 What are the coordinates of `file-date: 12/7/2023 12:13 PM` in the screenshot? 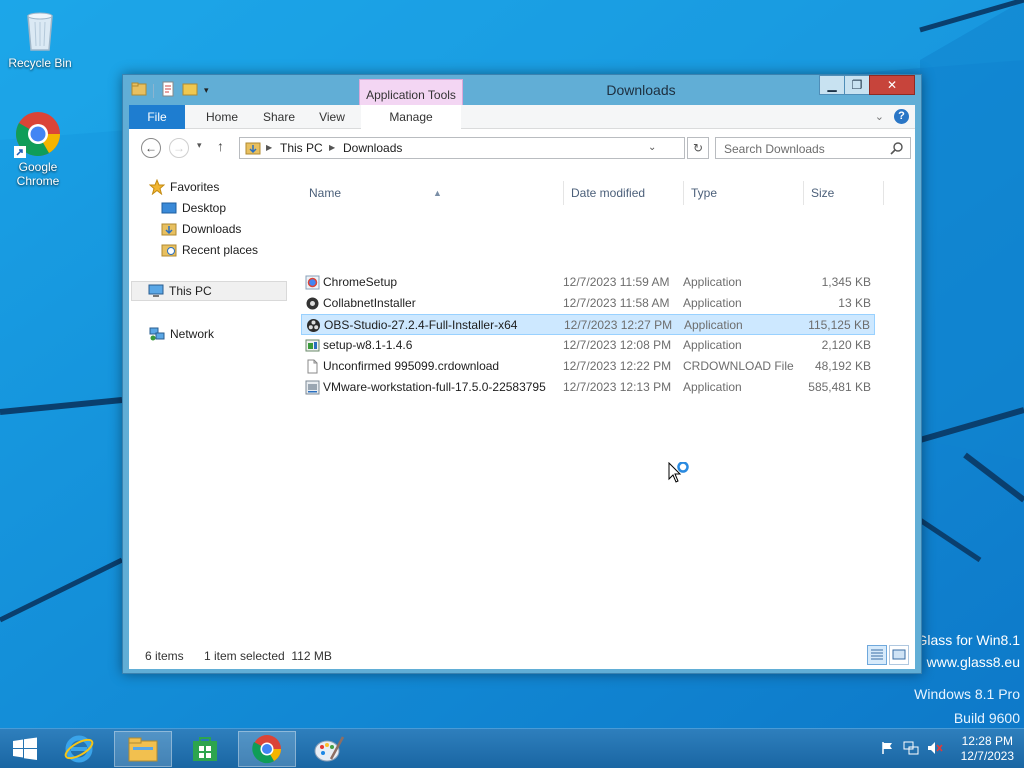 It's located at (617, 387).